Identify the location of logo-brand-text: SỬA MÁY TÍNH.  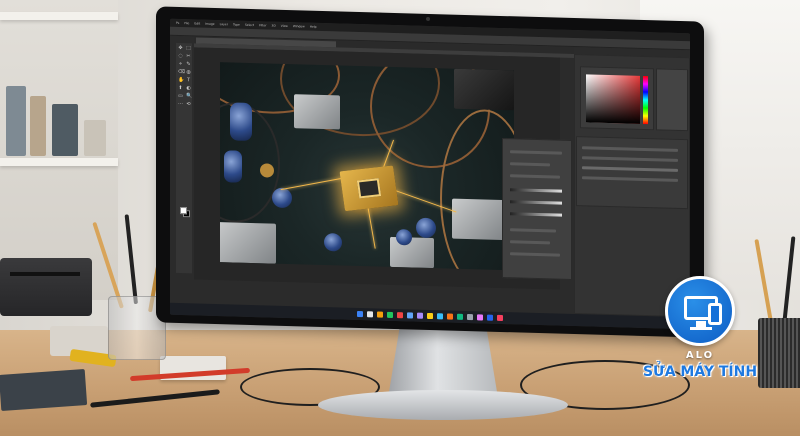
(700, 372).